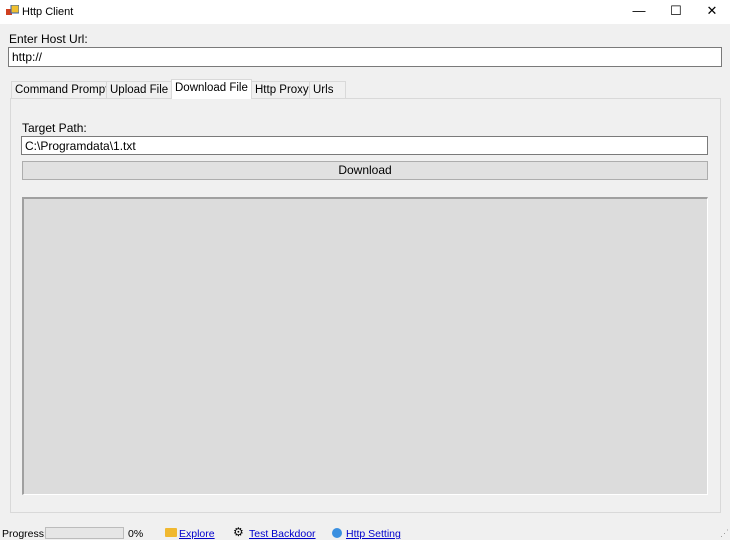  I want to click on progress-percent: 0%, so click(136, 534).